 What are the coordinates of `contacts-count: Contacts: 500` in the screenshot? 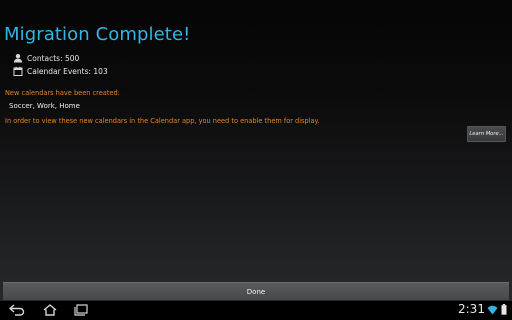 It's located at (46, 58).